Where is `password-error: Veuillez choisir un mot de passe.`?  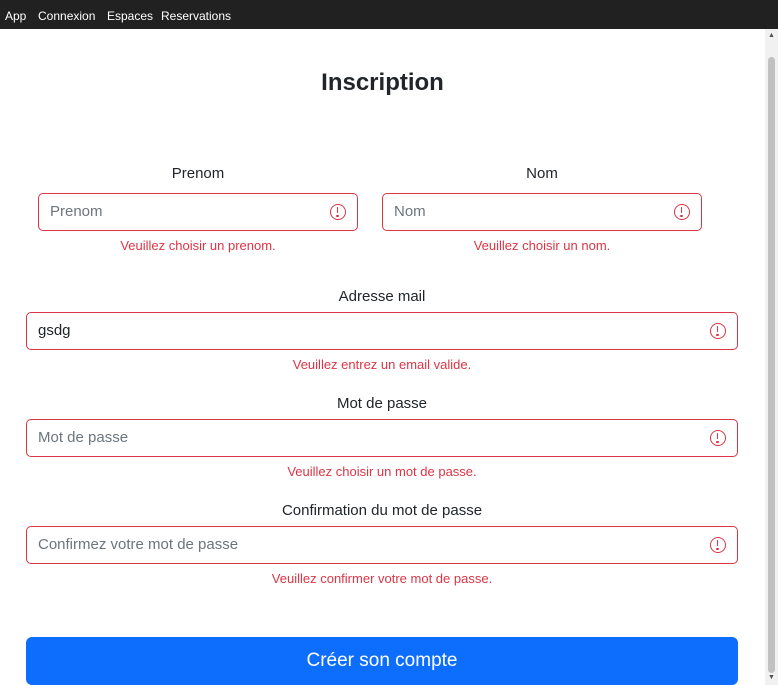
password-error: Veuillez choisir un mot de passe. is located at coordinates (382, 471).